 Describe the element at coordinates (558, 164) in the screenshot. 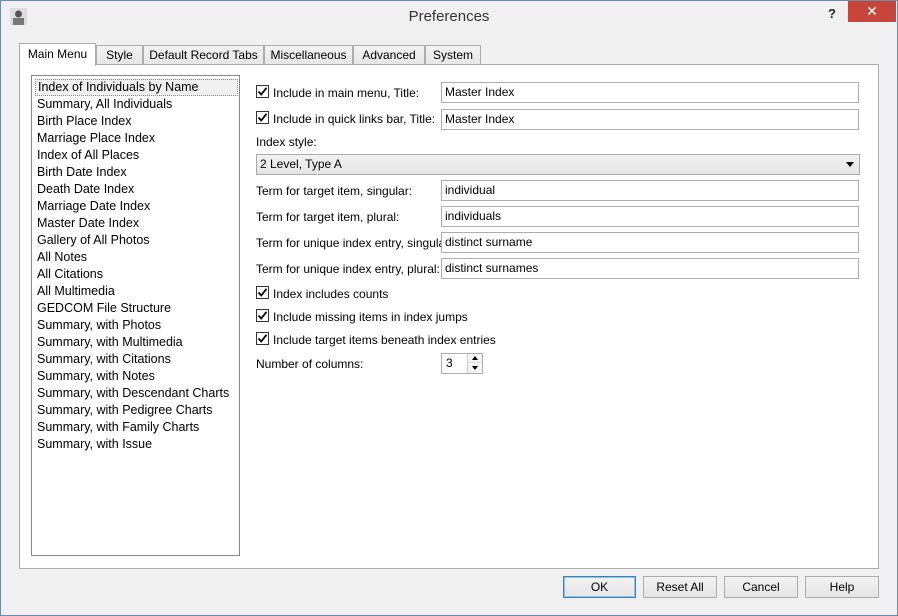

I see `index-style-select: 2 Level, Type A` at that location.